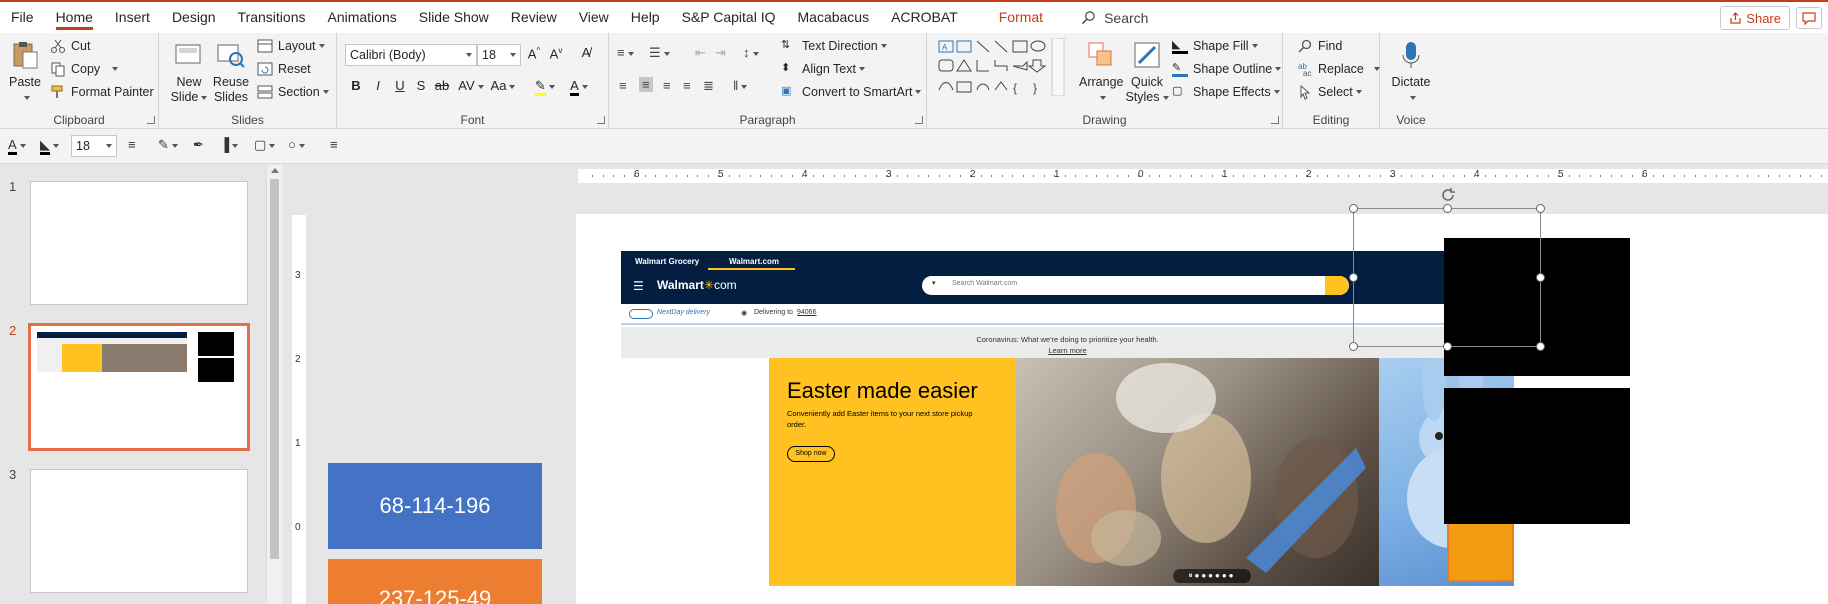 This screenshot has width=1828, height=604. I want to click on scrollbar-thumb, so click(274, 369).